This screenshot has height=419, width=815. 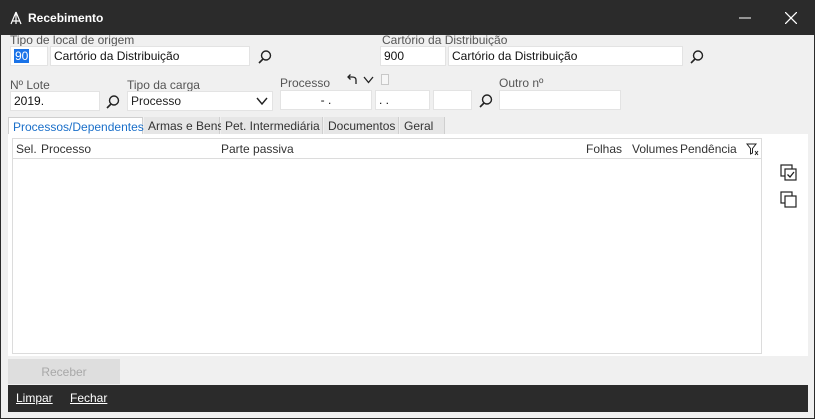 I want to click on close-icon, so click(x=791, y=18).